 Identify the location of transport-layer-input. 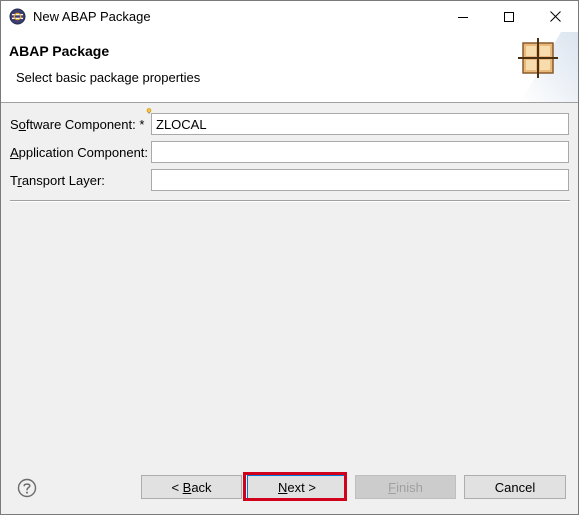
(360, 180).